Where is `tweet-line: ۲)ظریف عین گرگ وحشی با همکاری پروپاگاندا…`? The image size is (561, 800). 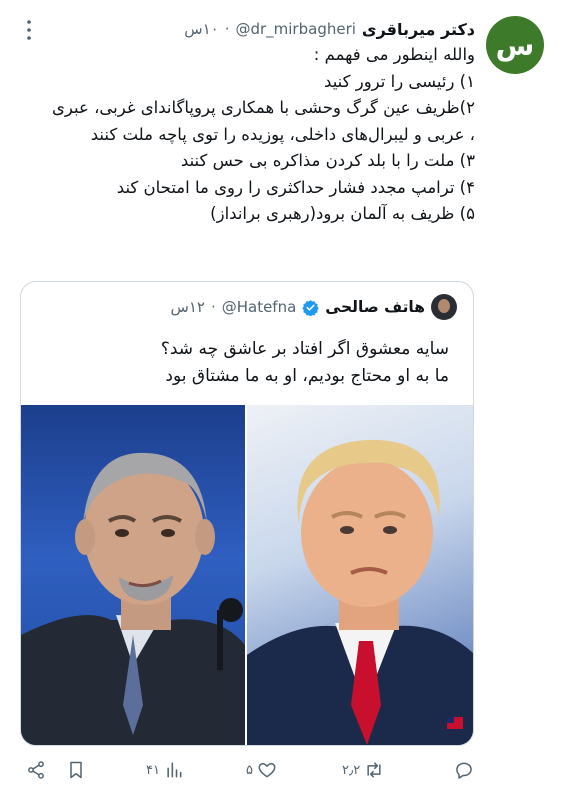 tweet-line: ۲)ظریف عین گرگ وحشی با همکاری پروپاگاندا… is located at coordinates (263, 121).